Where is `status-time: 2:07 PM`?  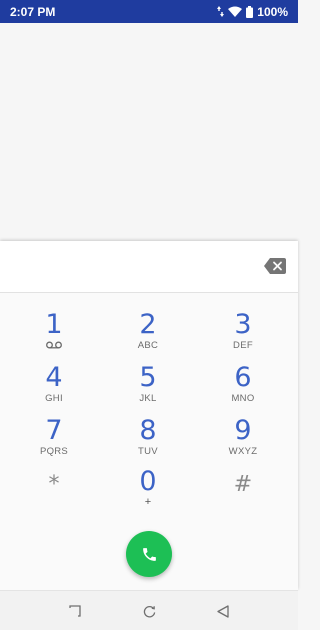 status-time: 2:07 PM is located at coordinates (33, 11).